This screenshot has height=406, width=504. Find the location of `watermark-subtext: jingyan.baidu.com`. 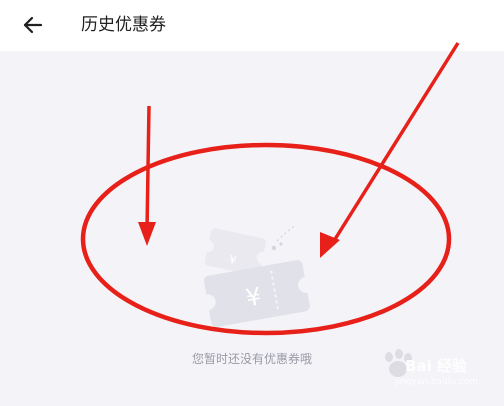

watermark-subtext: jingyan.baidu.com is located at coordinates (437, 382).